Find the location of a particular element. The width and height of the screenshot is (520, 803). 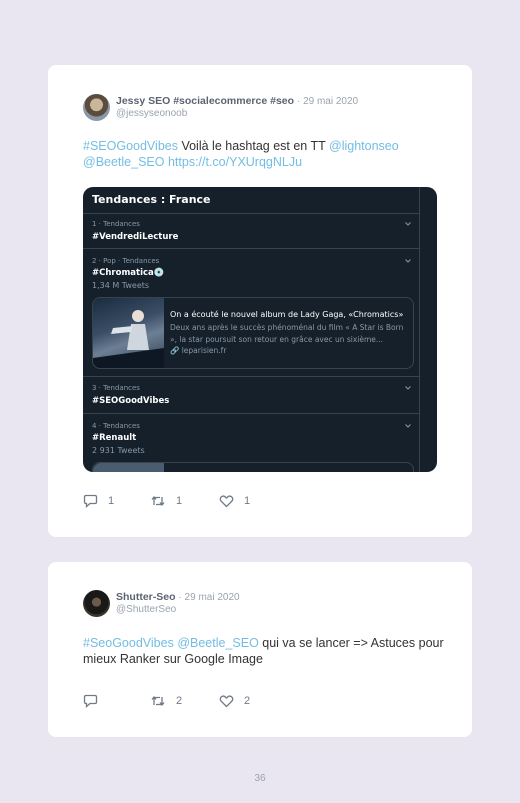

like-count: 2 is located at coordinates (247, 701).